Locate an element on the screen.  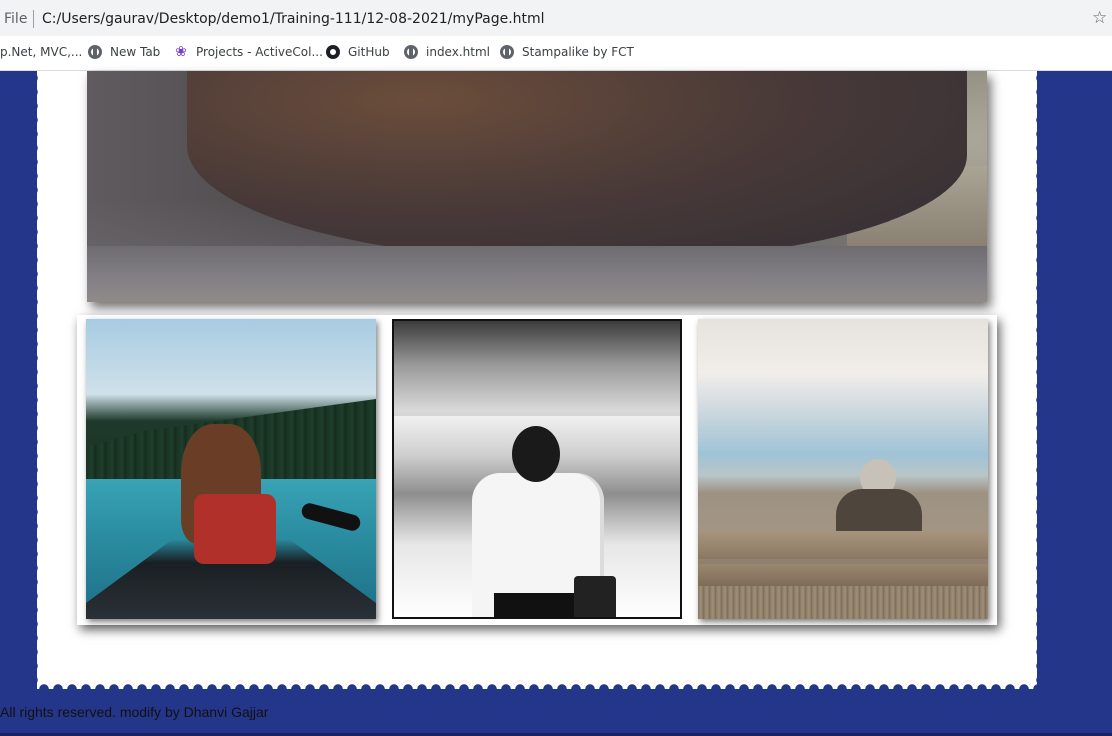
photo-bench is located at coordinates (843, 469).